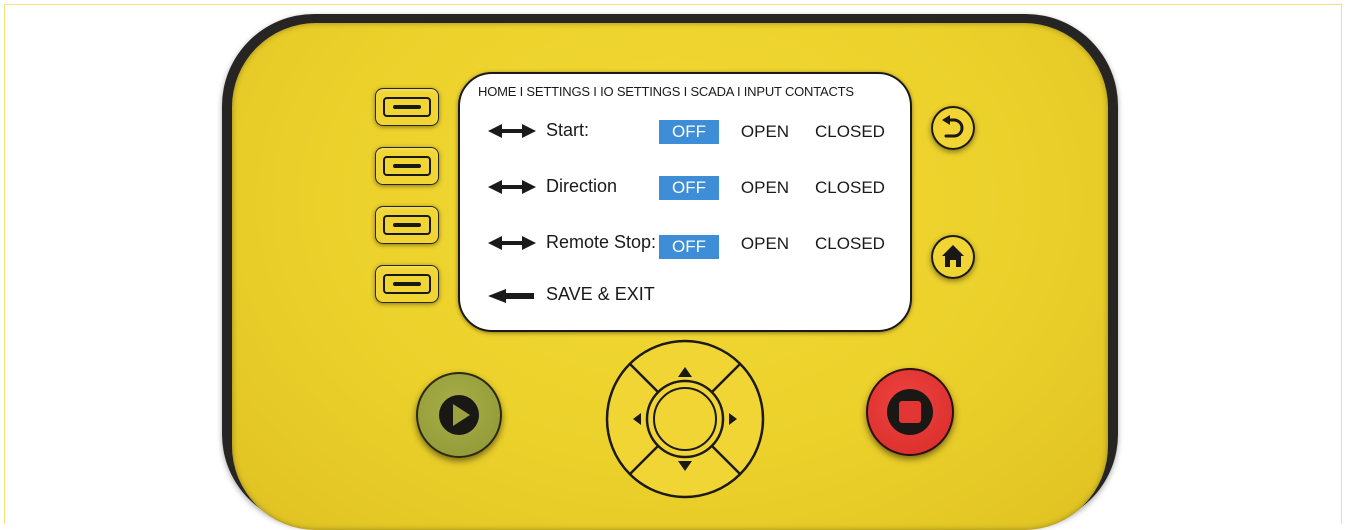 This screenshot has width=1348, height=530. I want to click on play-icon, so click(459, 415).